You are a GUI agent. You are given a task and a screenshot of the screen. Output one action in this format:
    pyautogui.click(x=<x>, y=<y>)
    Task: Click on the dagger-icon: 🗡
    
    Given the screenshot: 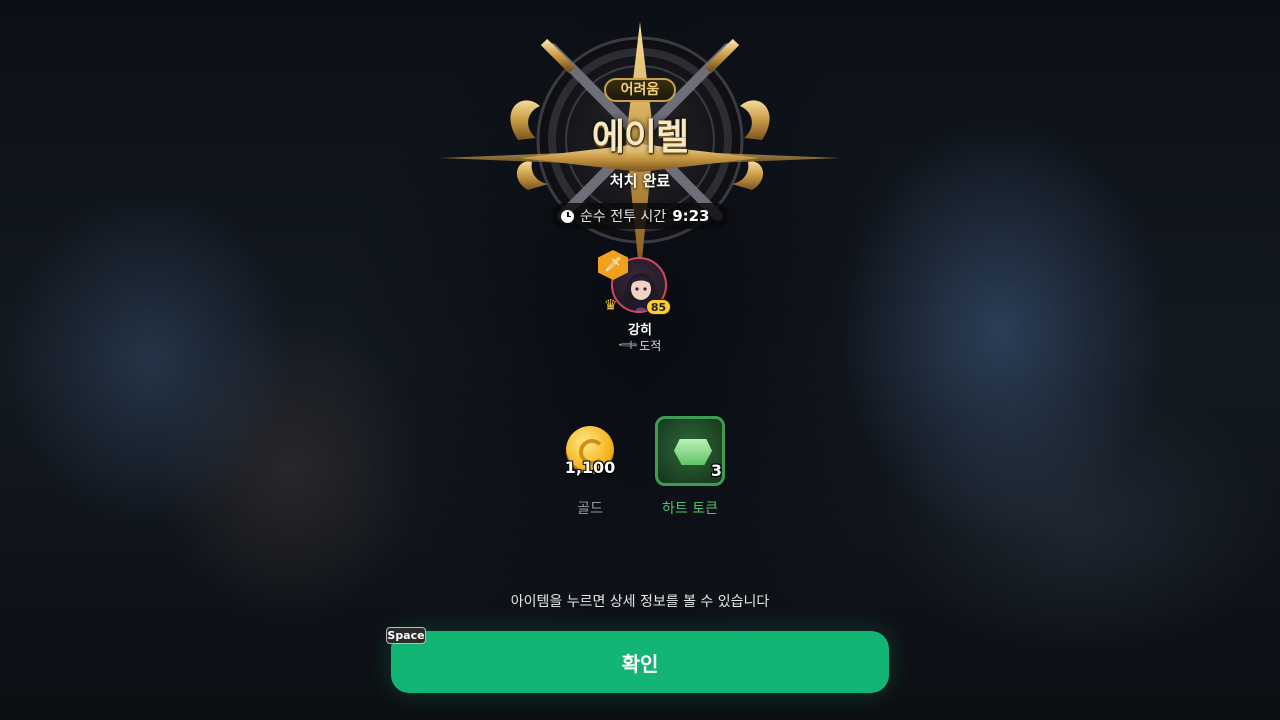 What is the action you would take?
    pyautogui.click(x=627, y=345)
    